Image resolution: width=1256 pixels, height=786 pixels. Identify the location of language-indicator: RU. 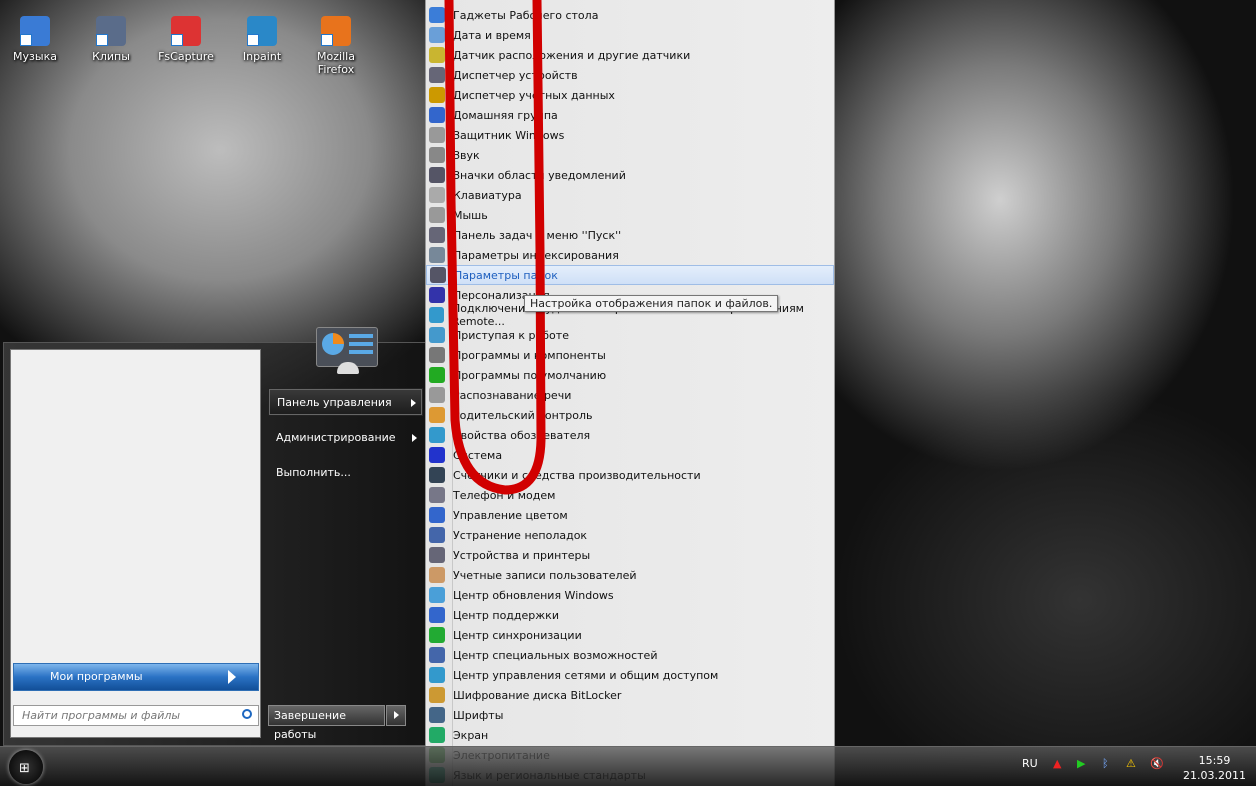
(1030, 763).